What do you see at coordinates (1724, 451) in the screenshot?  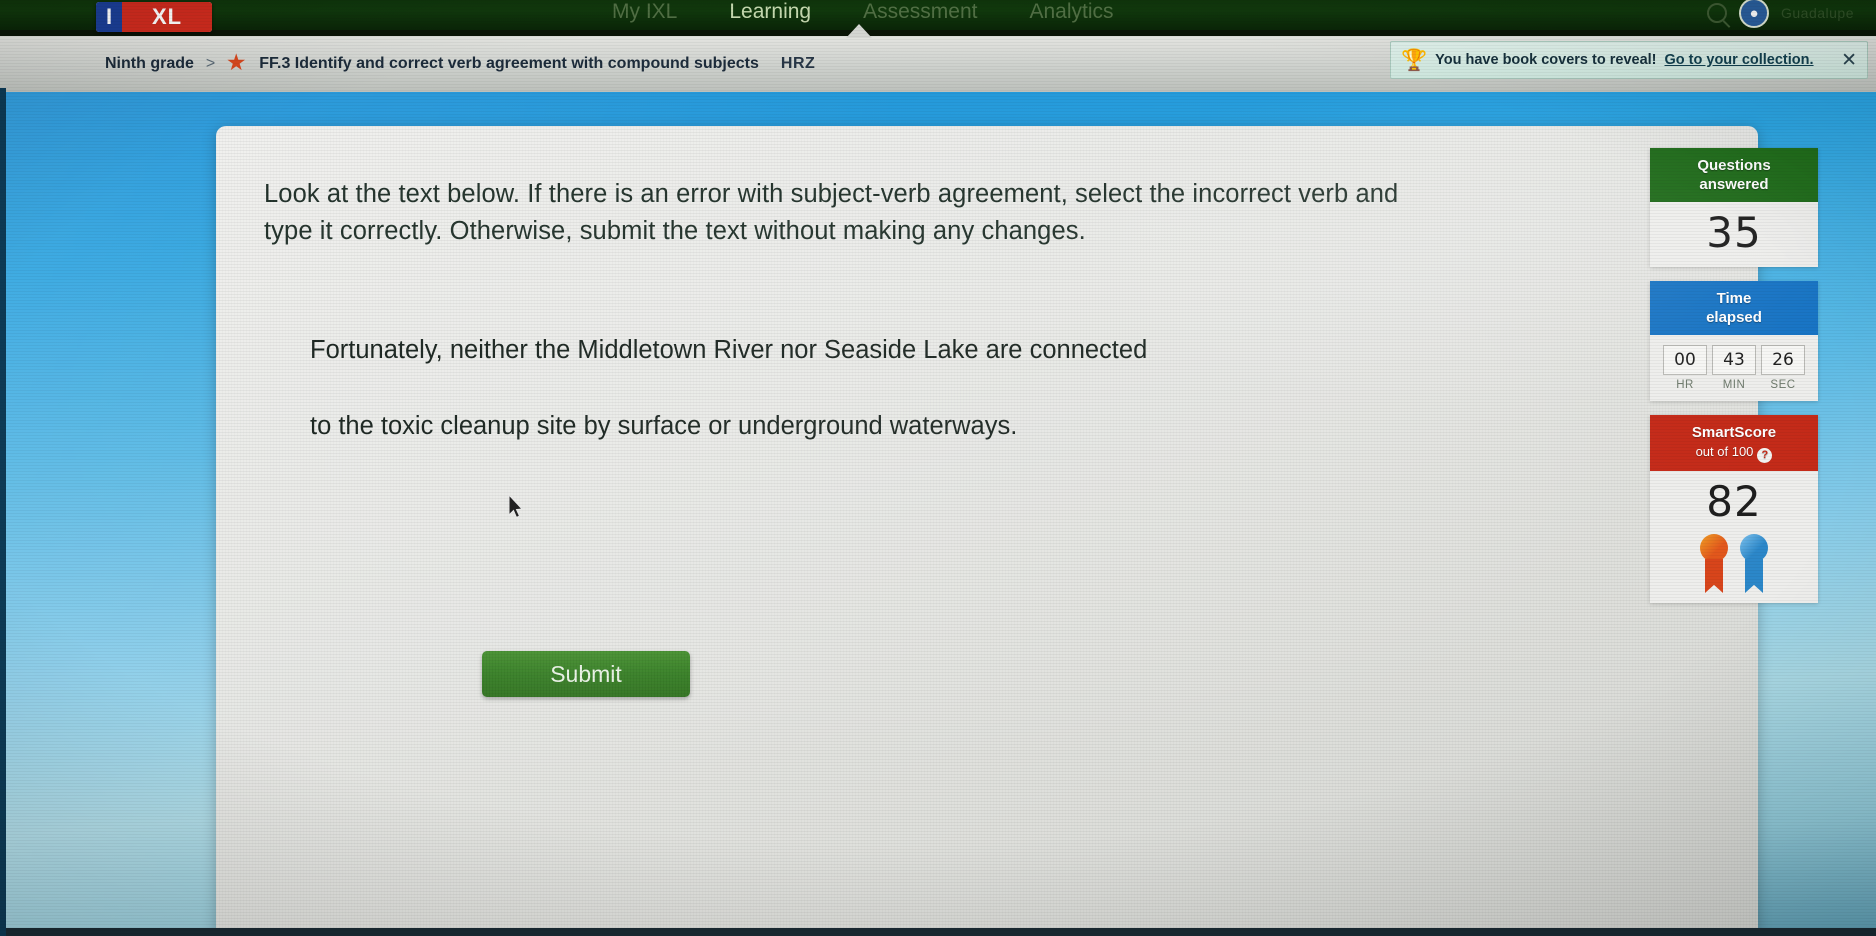 I see `smartscore-outof-label: out of 100` at bounding box center [1724, 451].